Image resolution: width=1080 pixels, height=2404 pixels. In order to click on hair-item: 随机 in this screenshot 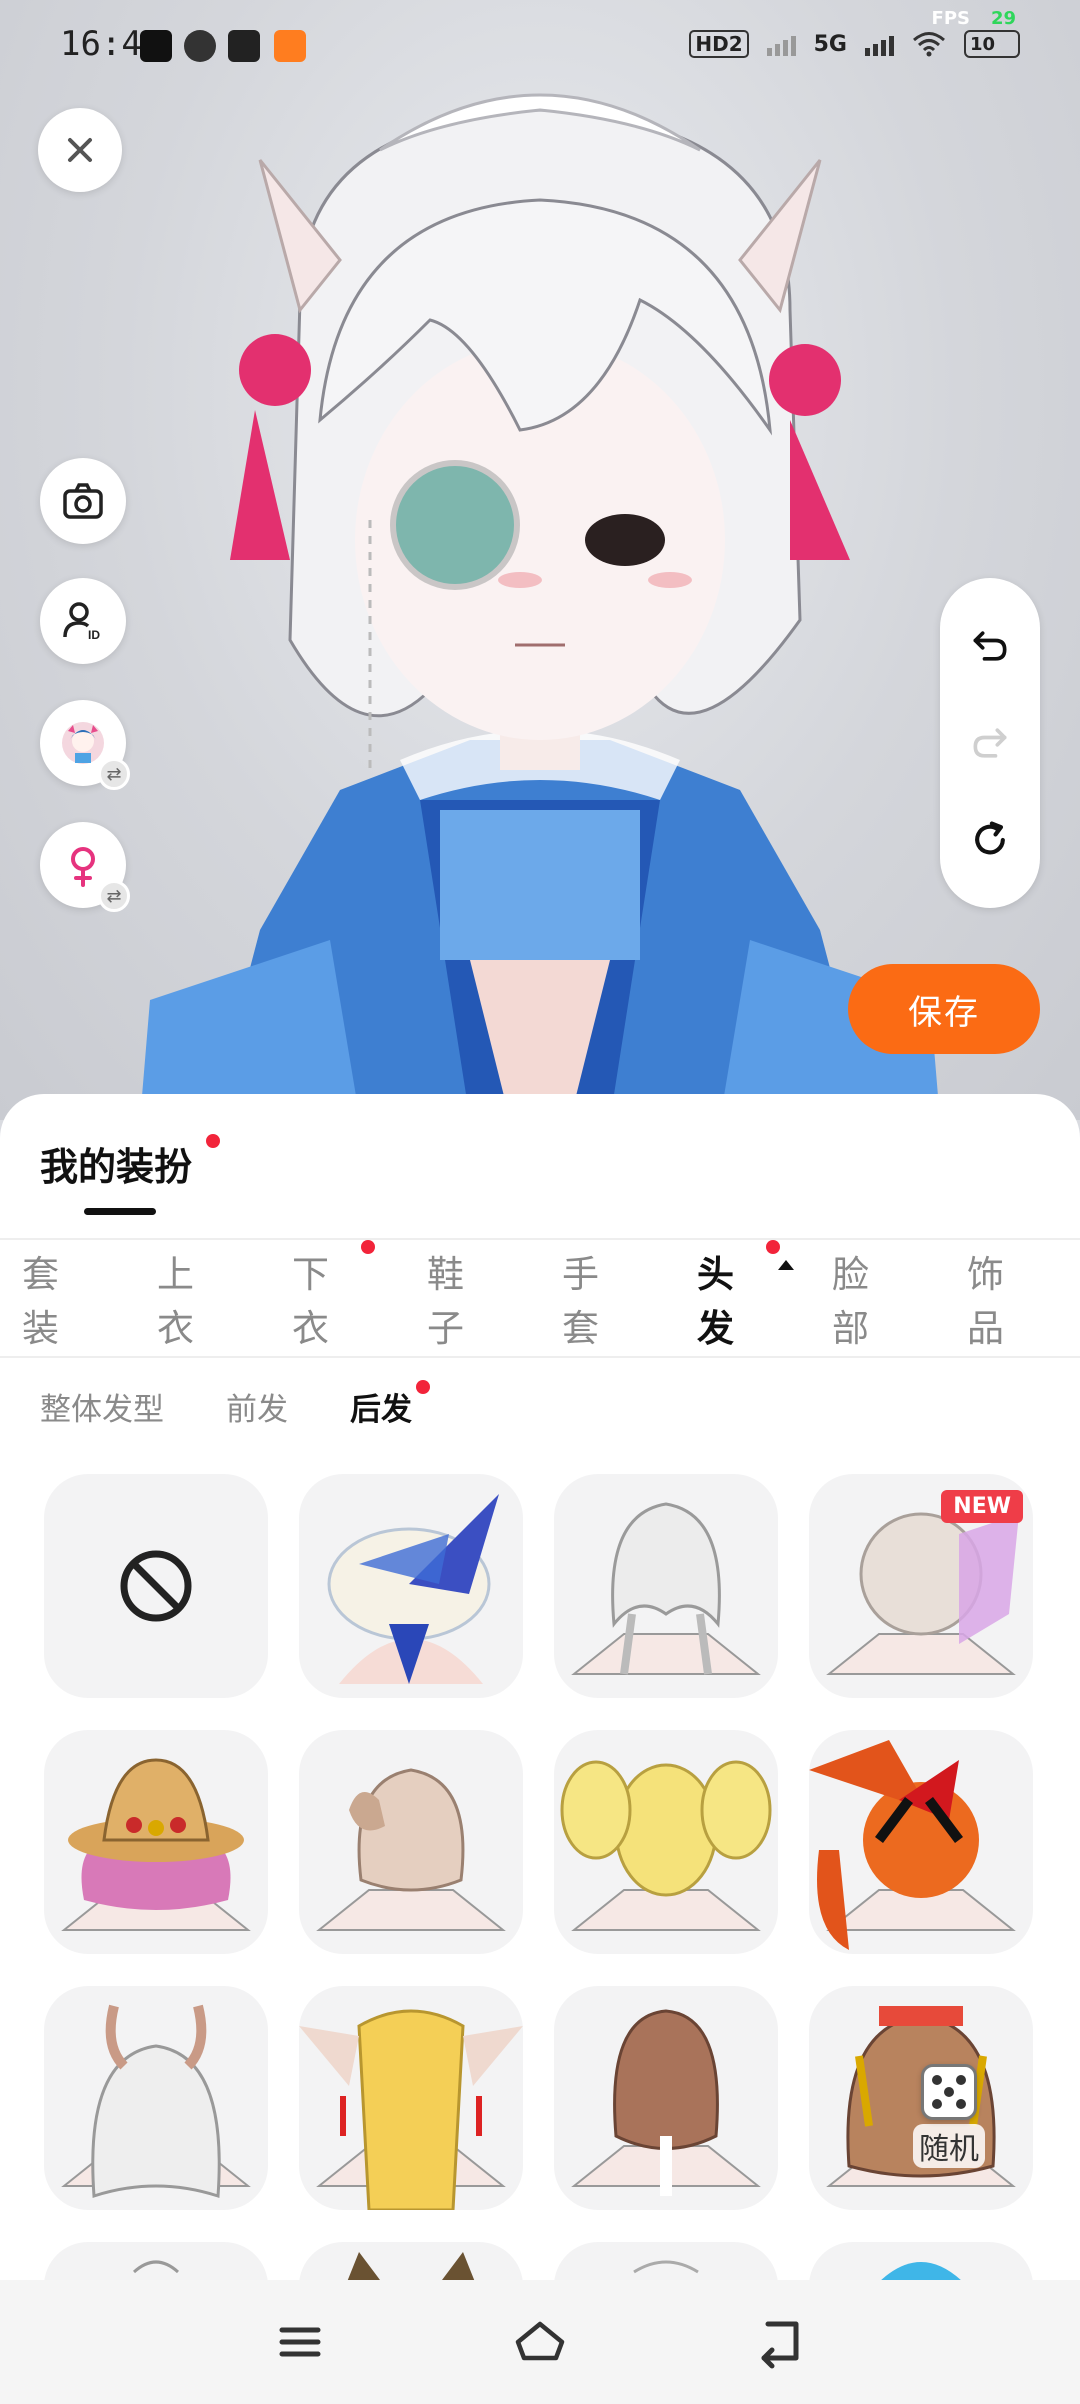, I will do `click(921, 2098)`.